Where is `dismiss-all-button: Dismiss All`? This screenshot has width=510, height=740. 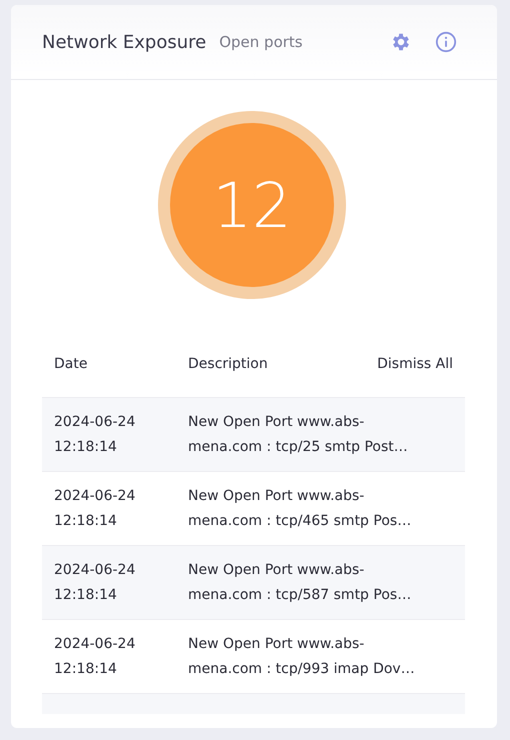
dismiss-all-button: Dismiss All is located at coordinates (415, 364).